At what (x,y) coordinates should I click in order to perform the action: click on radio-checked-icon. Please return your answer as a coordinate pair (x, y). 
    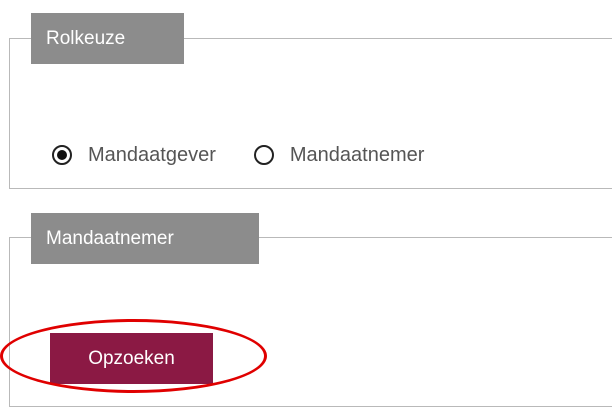
    Looking at the image, I should click on (62, 155).